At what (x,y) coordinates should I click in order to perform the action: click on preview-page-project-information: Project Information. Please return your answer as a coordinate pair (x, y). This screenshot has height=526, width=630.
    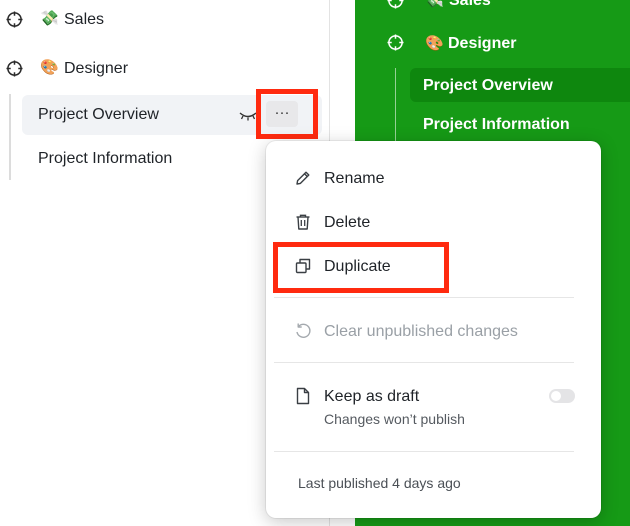
    Looking at the image, I should click on (520, 124).